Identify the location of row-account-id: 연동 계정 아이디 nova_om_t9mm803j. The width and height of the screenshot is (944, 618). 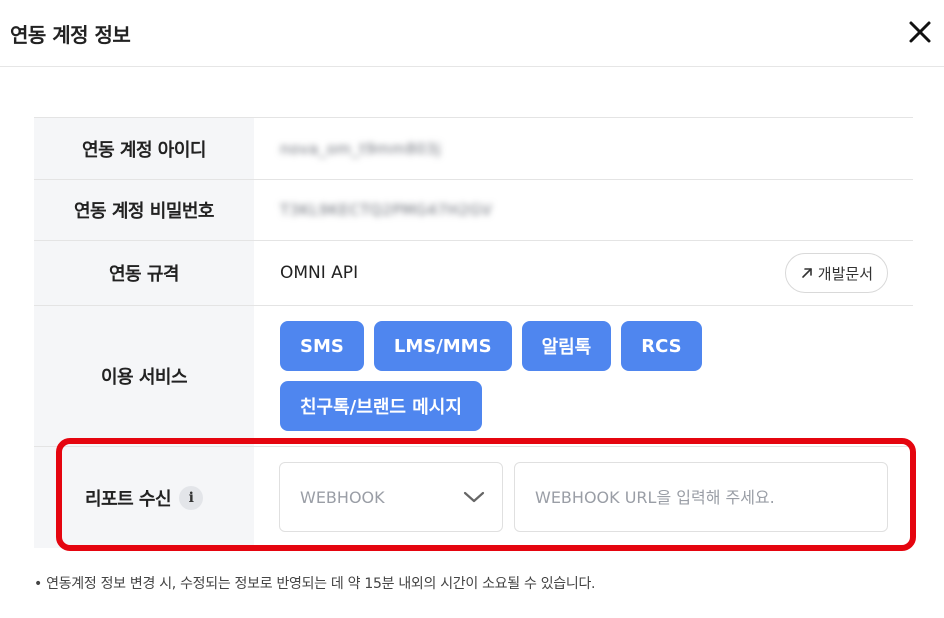
(473, 149).